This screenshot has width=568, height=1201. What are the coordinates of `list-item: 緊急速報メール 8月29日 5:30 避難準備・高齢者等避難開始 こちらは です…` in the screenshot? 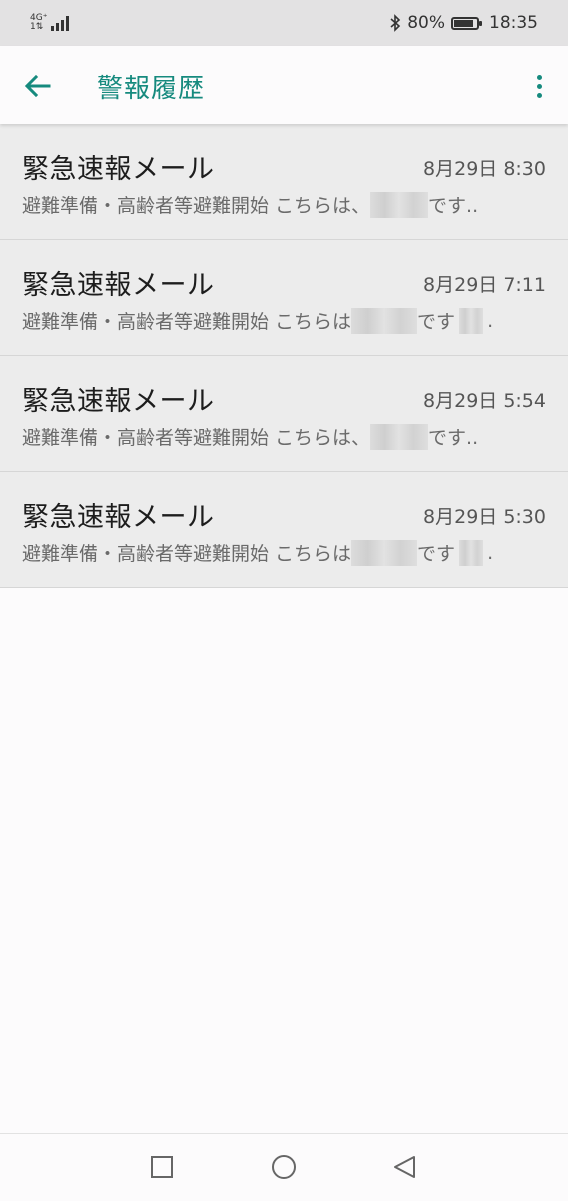 It's located at (284, 530).